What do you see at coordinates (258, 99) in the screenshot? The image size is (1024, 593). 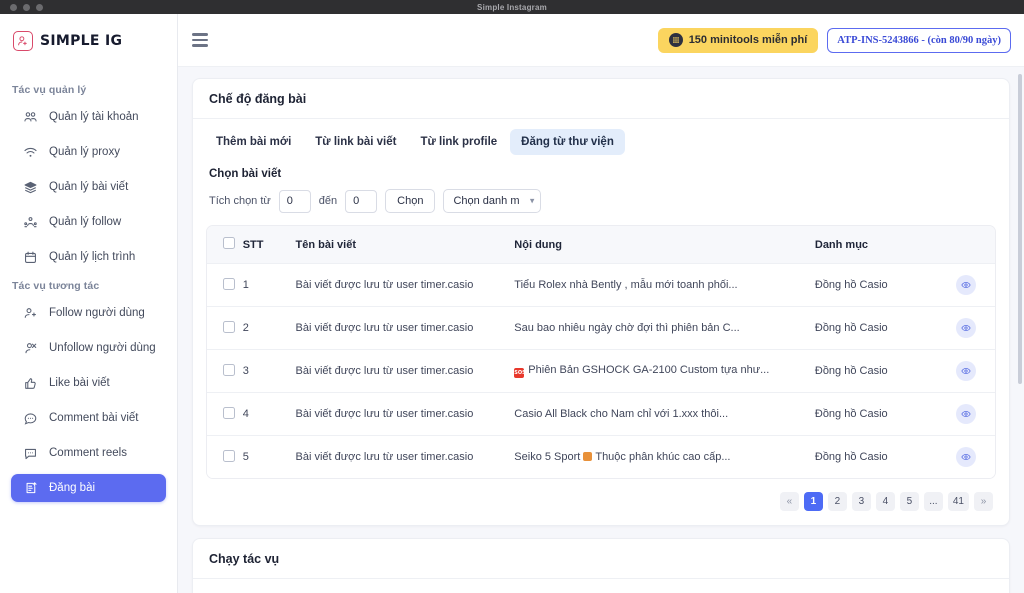 I see `post-mode-title: Chế độ đăng bài` at bounding box center [258, 99].